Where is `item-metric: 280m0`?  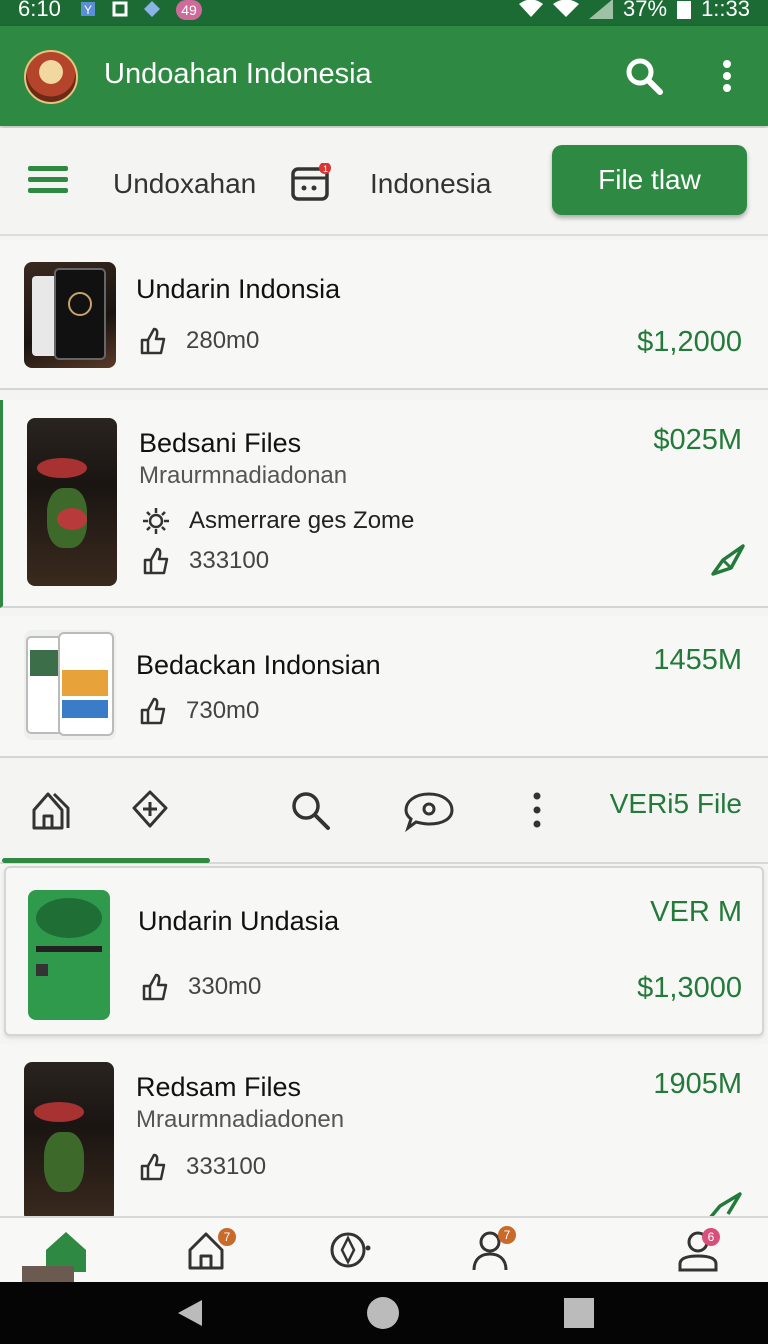 item-metric: 280m0 is located at coordinates (198, 341).